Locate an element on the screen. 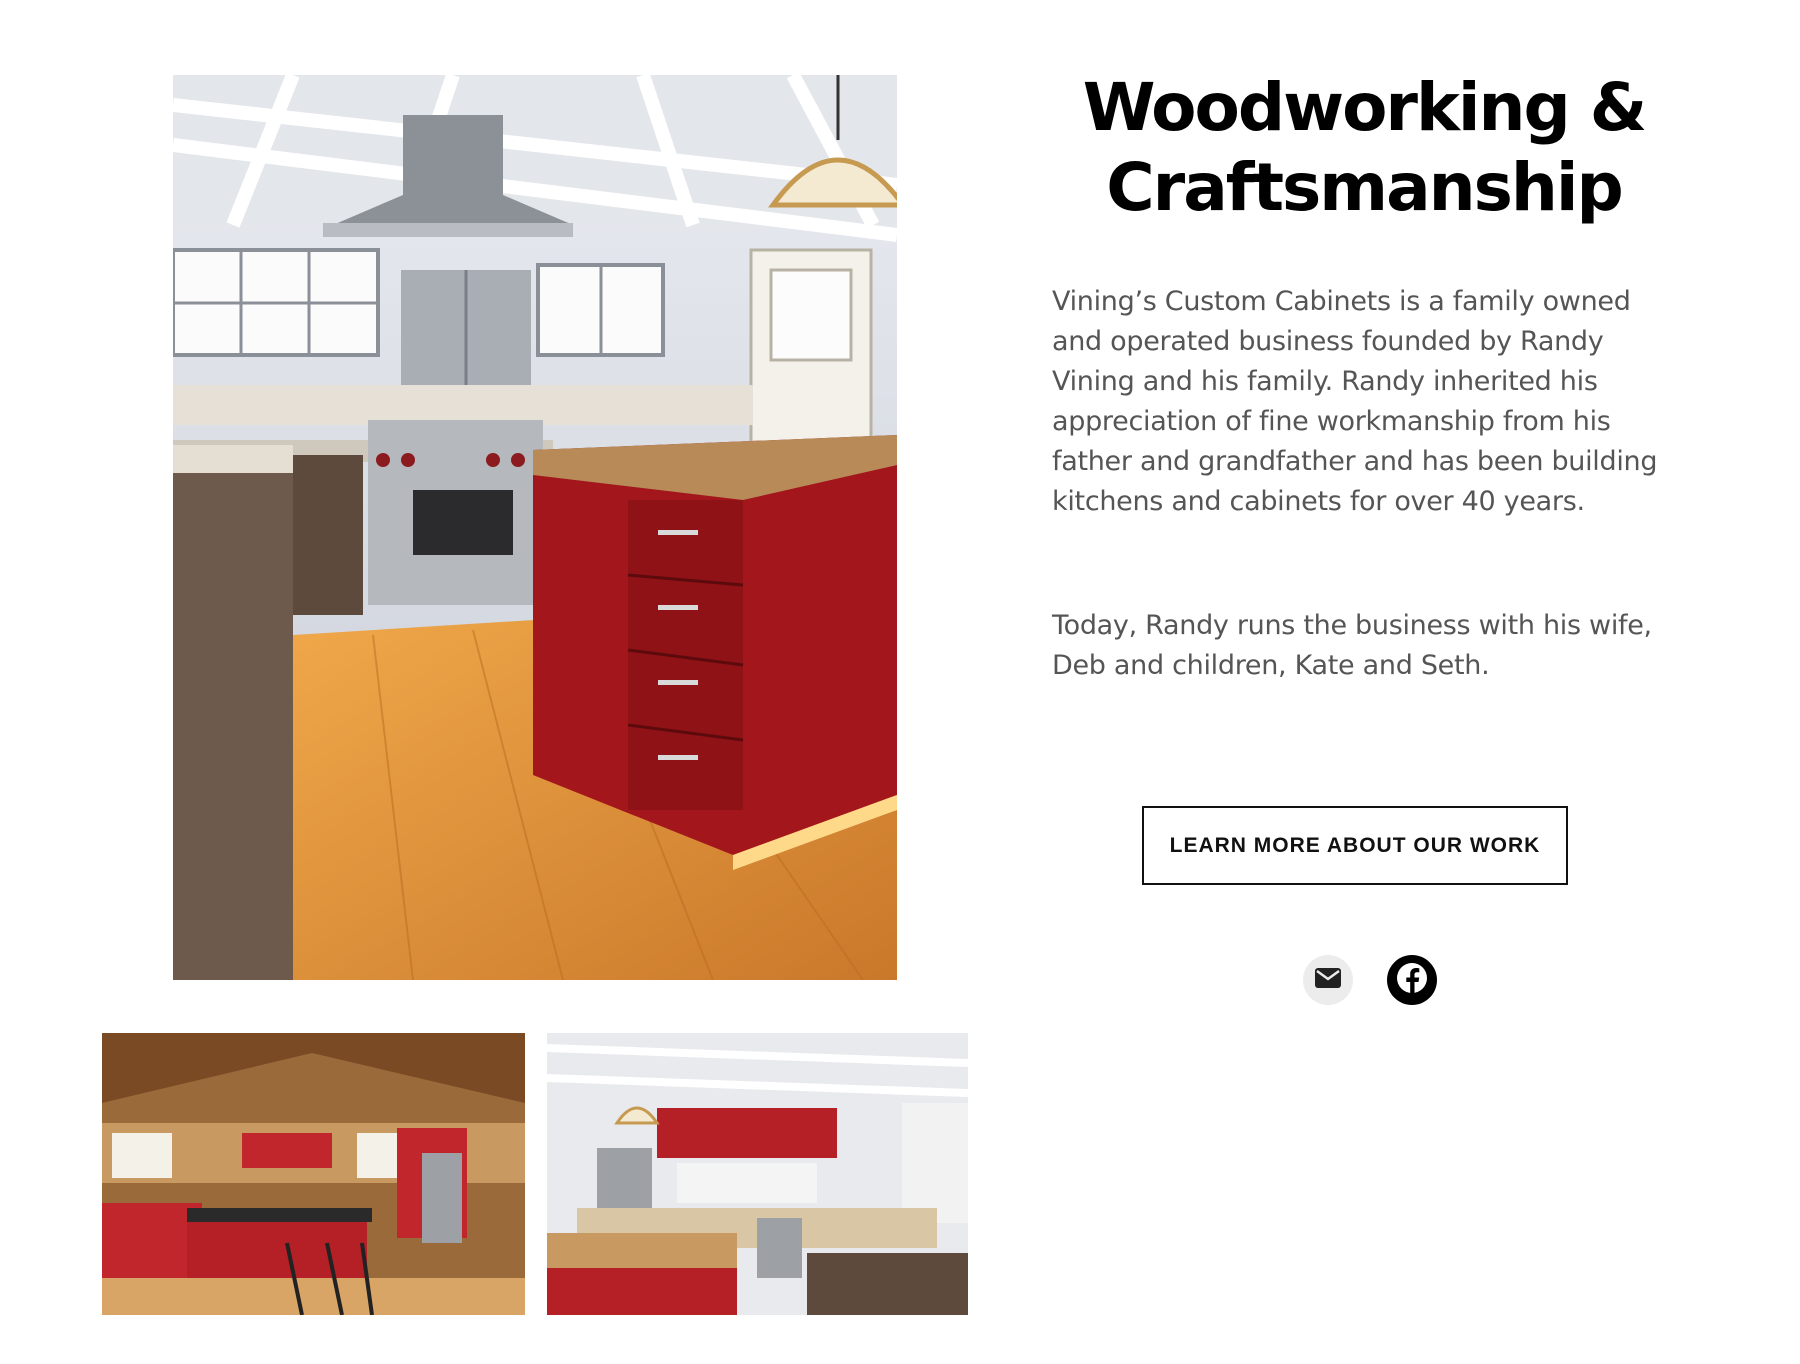 This screenshot has width=1800, height=1364. kitchen-thumbnail-island is located at coordinates (757, 1174).